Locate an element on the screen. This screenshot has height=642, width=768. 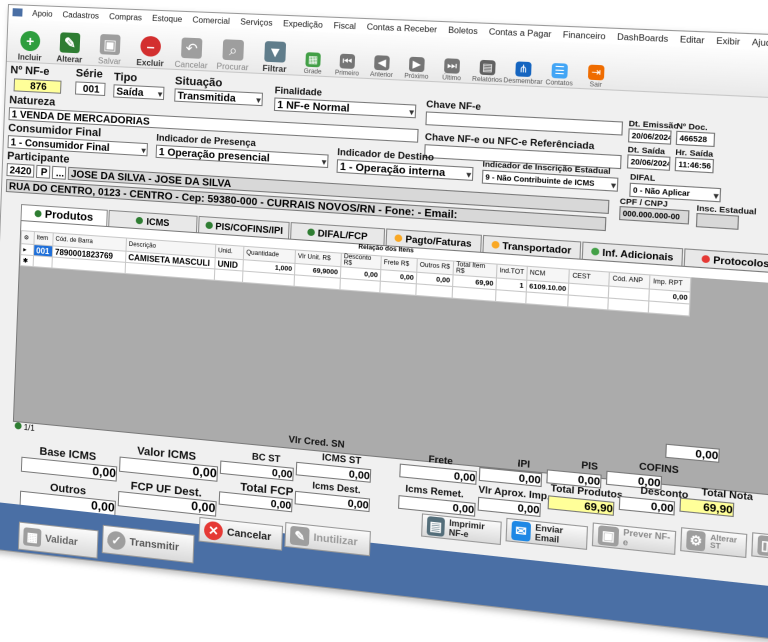
toolbar-label: Alterar is located at coordinates (69, 59).